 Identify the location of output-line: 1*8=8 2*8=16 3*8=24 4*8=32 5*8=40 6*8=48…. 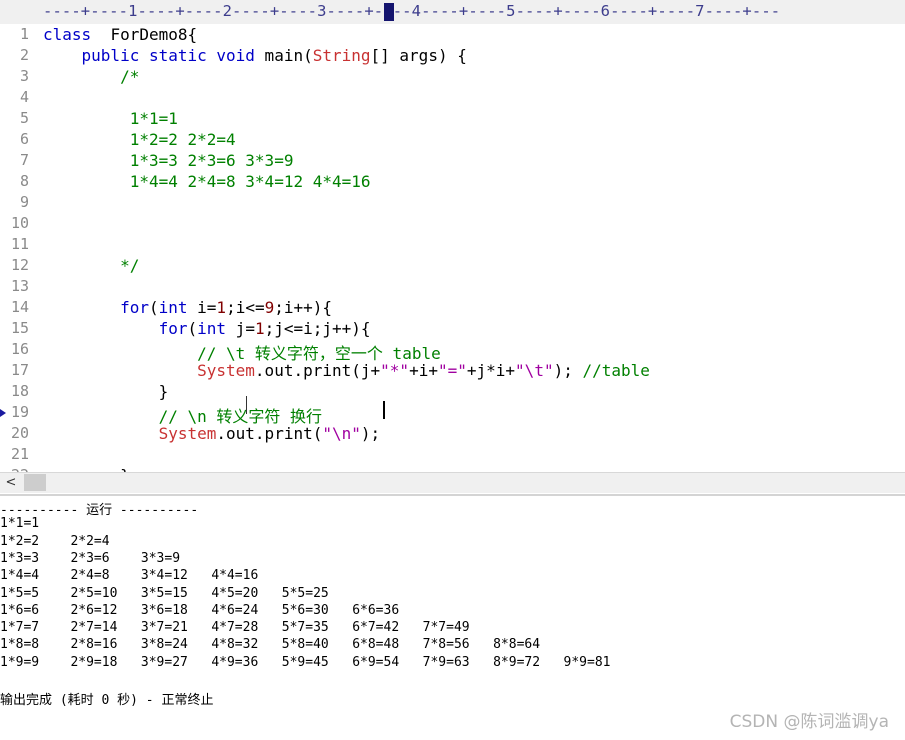
(282, 645).